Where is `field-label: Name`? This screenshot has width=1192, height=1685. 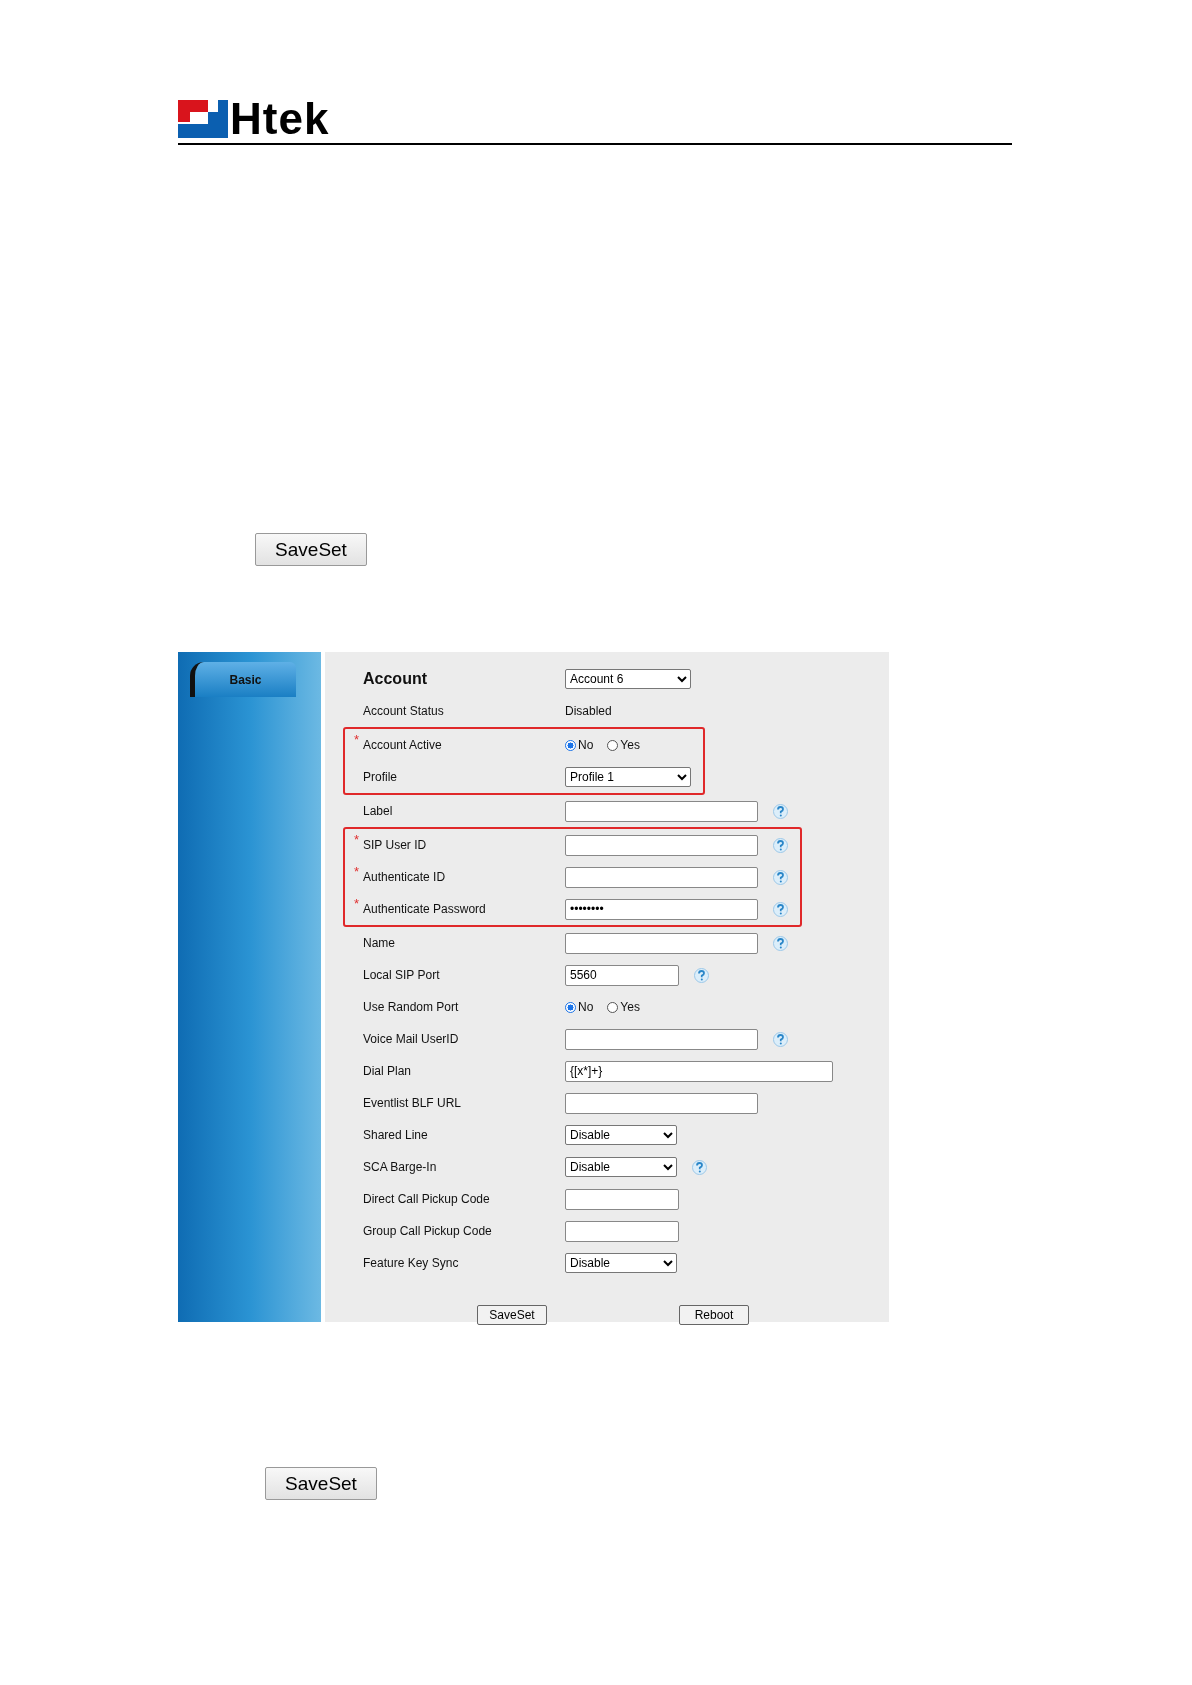 field-label: Name is located at coordinates (379, 943).